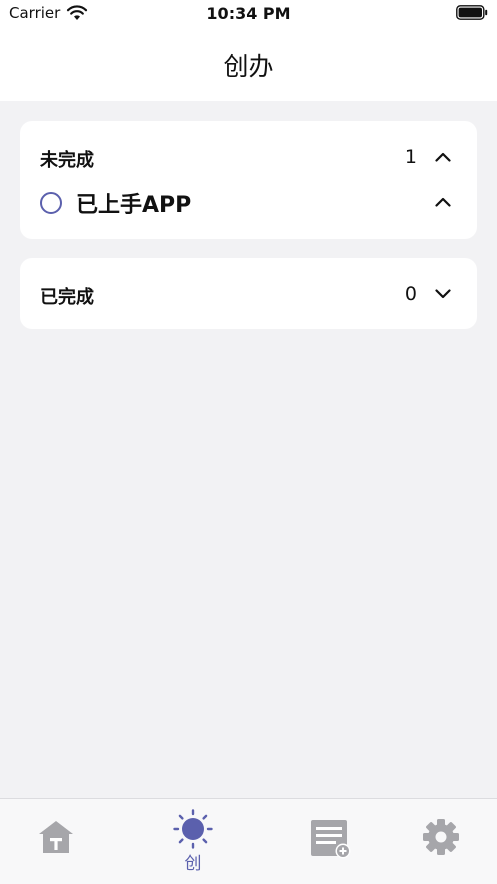  Describe the element at coordinates (472, 12) in the screenshot. I see `battery-icon` at that location.